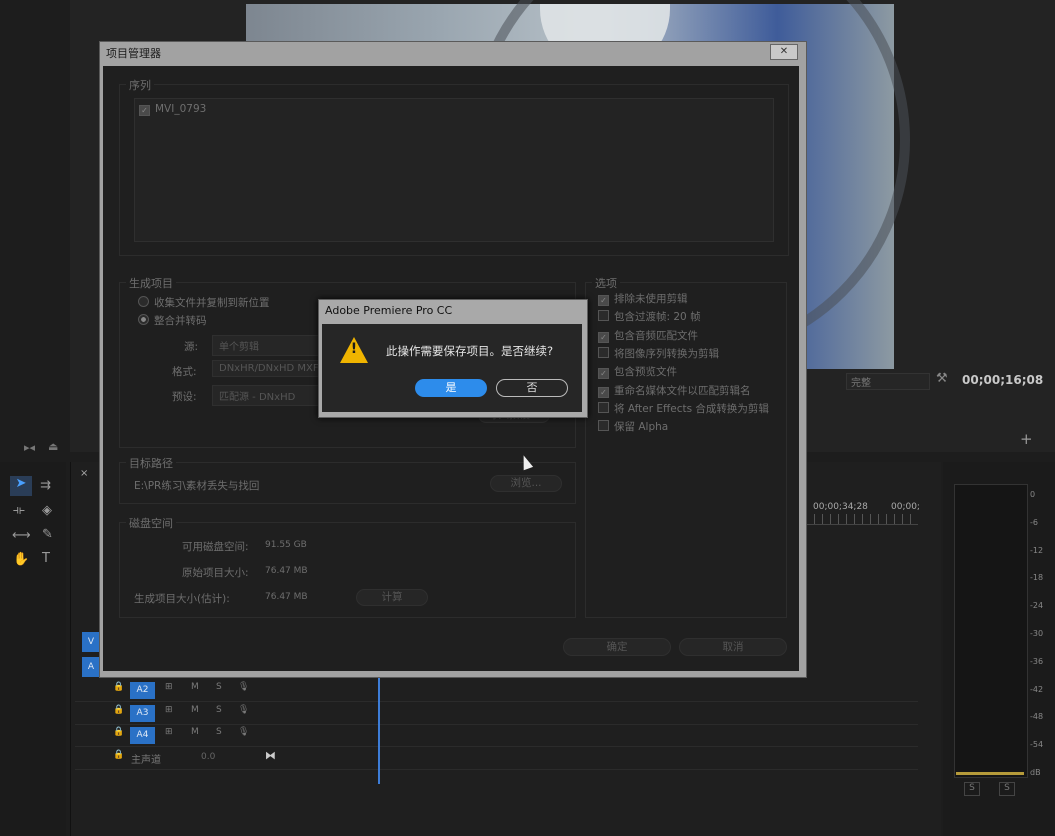  What do you see at coordinates (637, 372) in the screenshot?
I see `option-item: ✓ 包含预览文件` at bounding box center [637, 372].